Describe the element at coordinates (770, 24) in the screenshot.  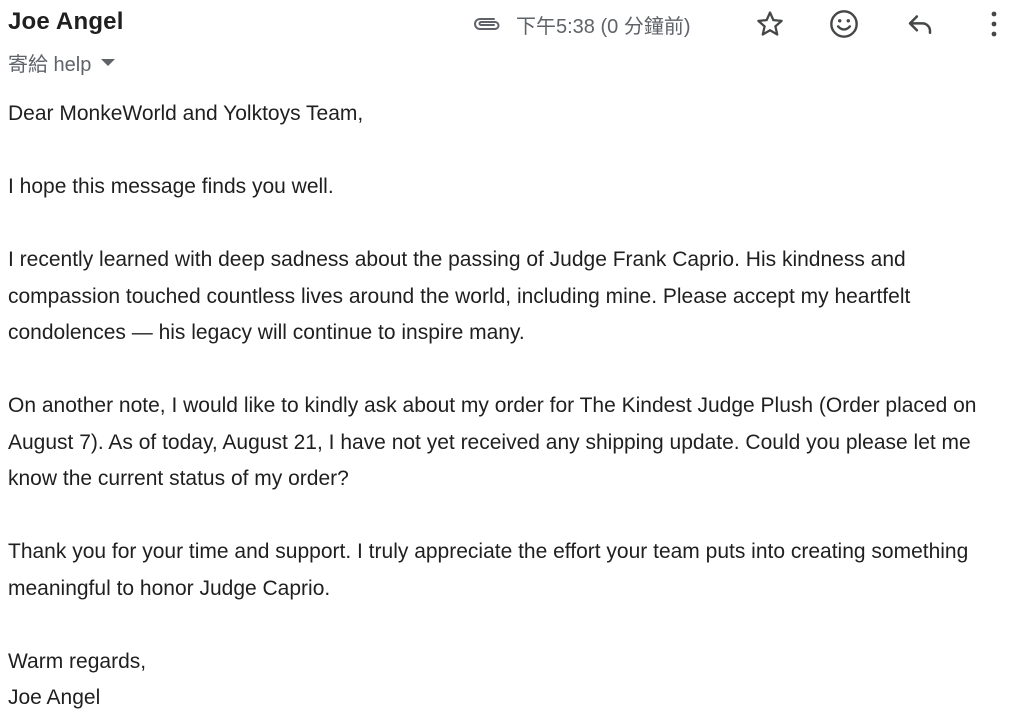
I see `star-icon` at that location.